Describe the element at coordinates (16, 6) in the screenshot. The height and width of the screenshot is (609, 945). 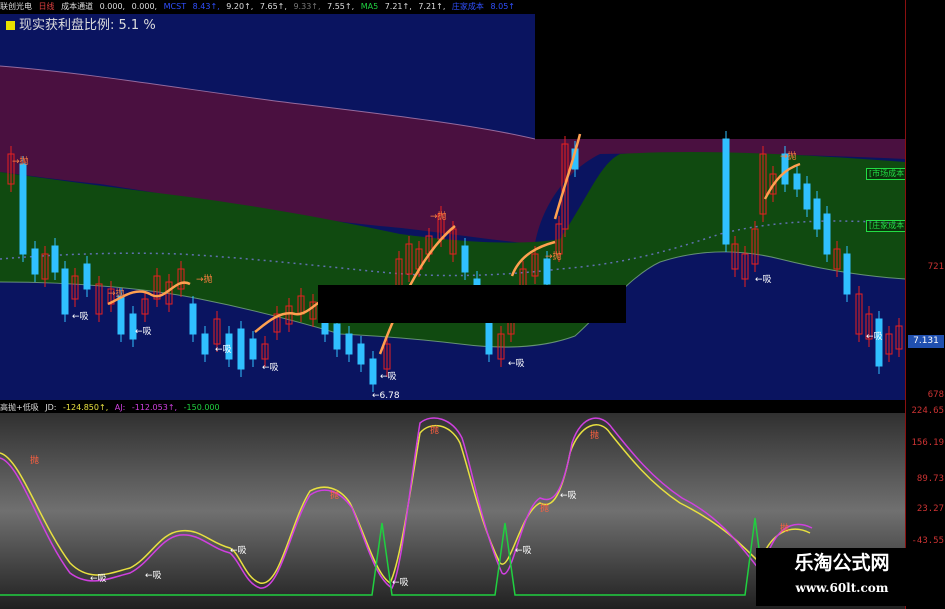
I see `stock-name: 联创光电` at that location.